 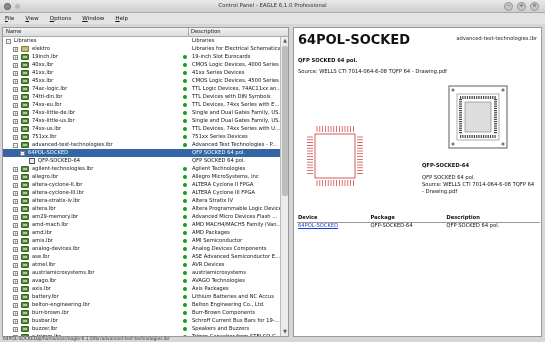 What do you see at coordinates (142, 137) in the screenshot?
I see `tree-row: +751xx.lbr 751xx Series Devices` at bounding box center [142, 137].